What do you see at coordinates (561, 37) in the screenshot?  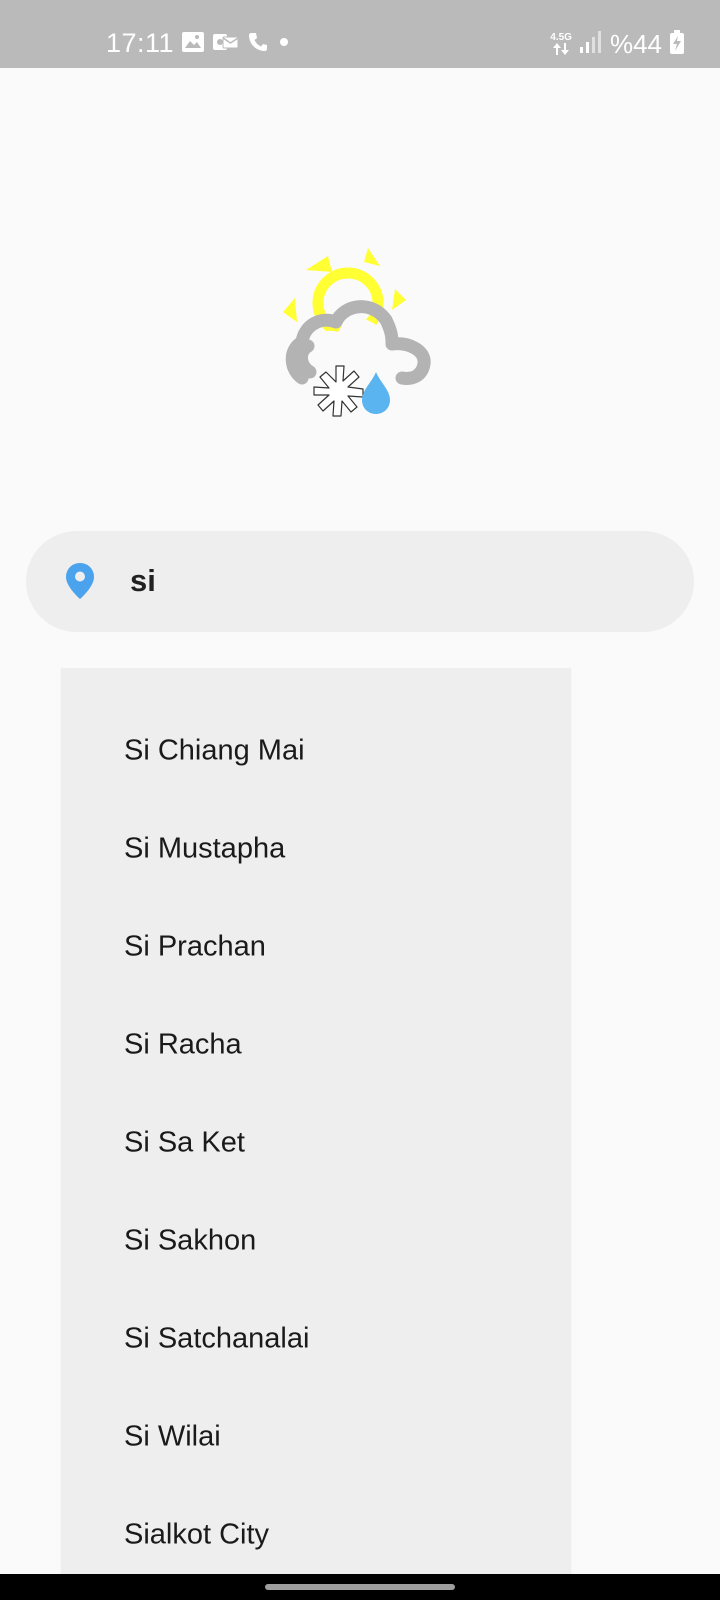 I see `network-type-label: 4.5G` at bounding box center [561, 37].